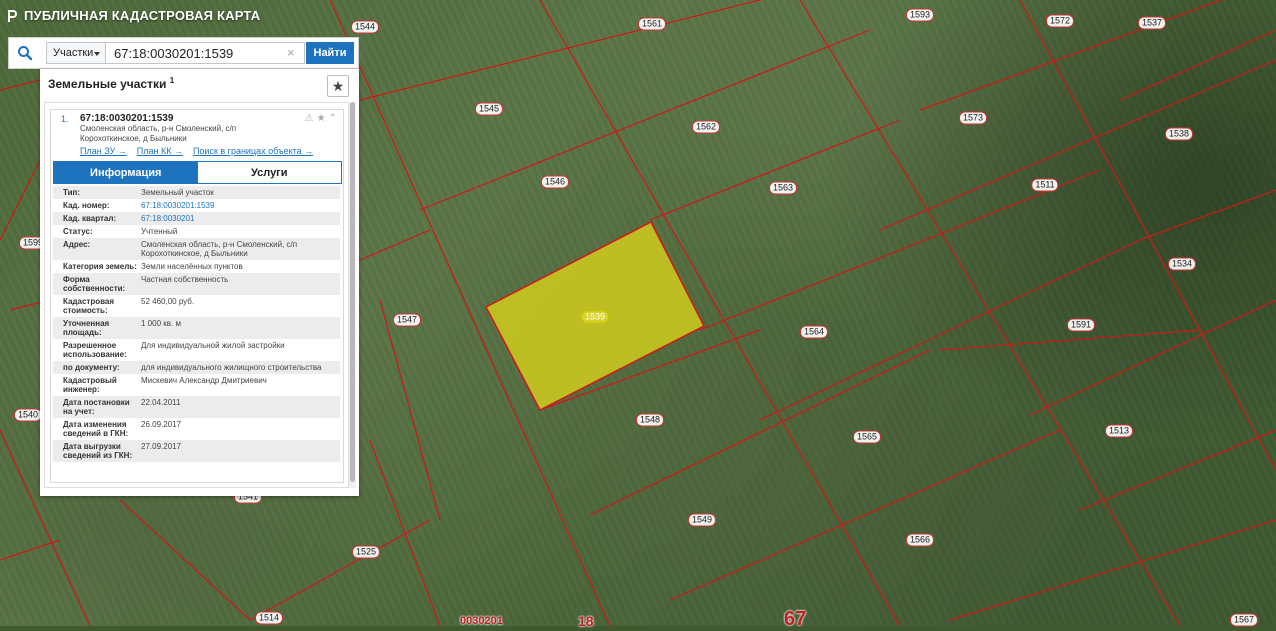  What do you see at coordinates (652, 24) in the screenshot?
I see `parcel-label: 1561` at bounding box center [652, 24].